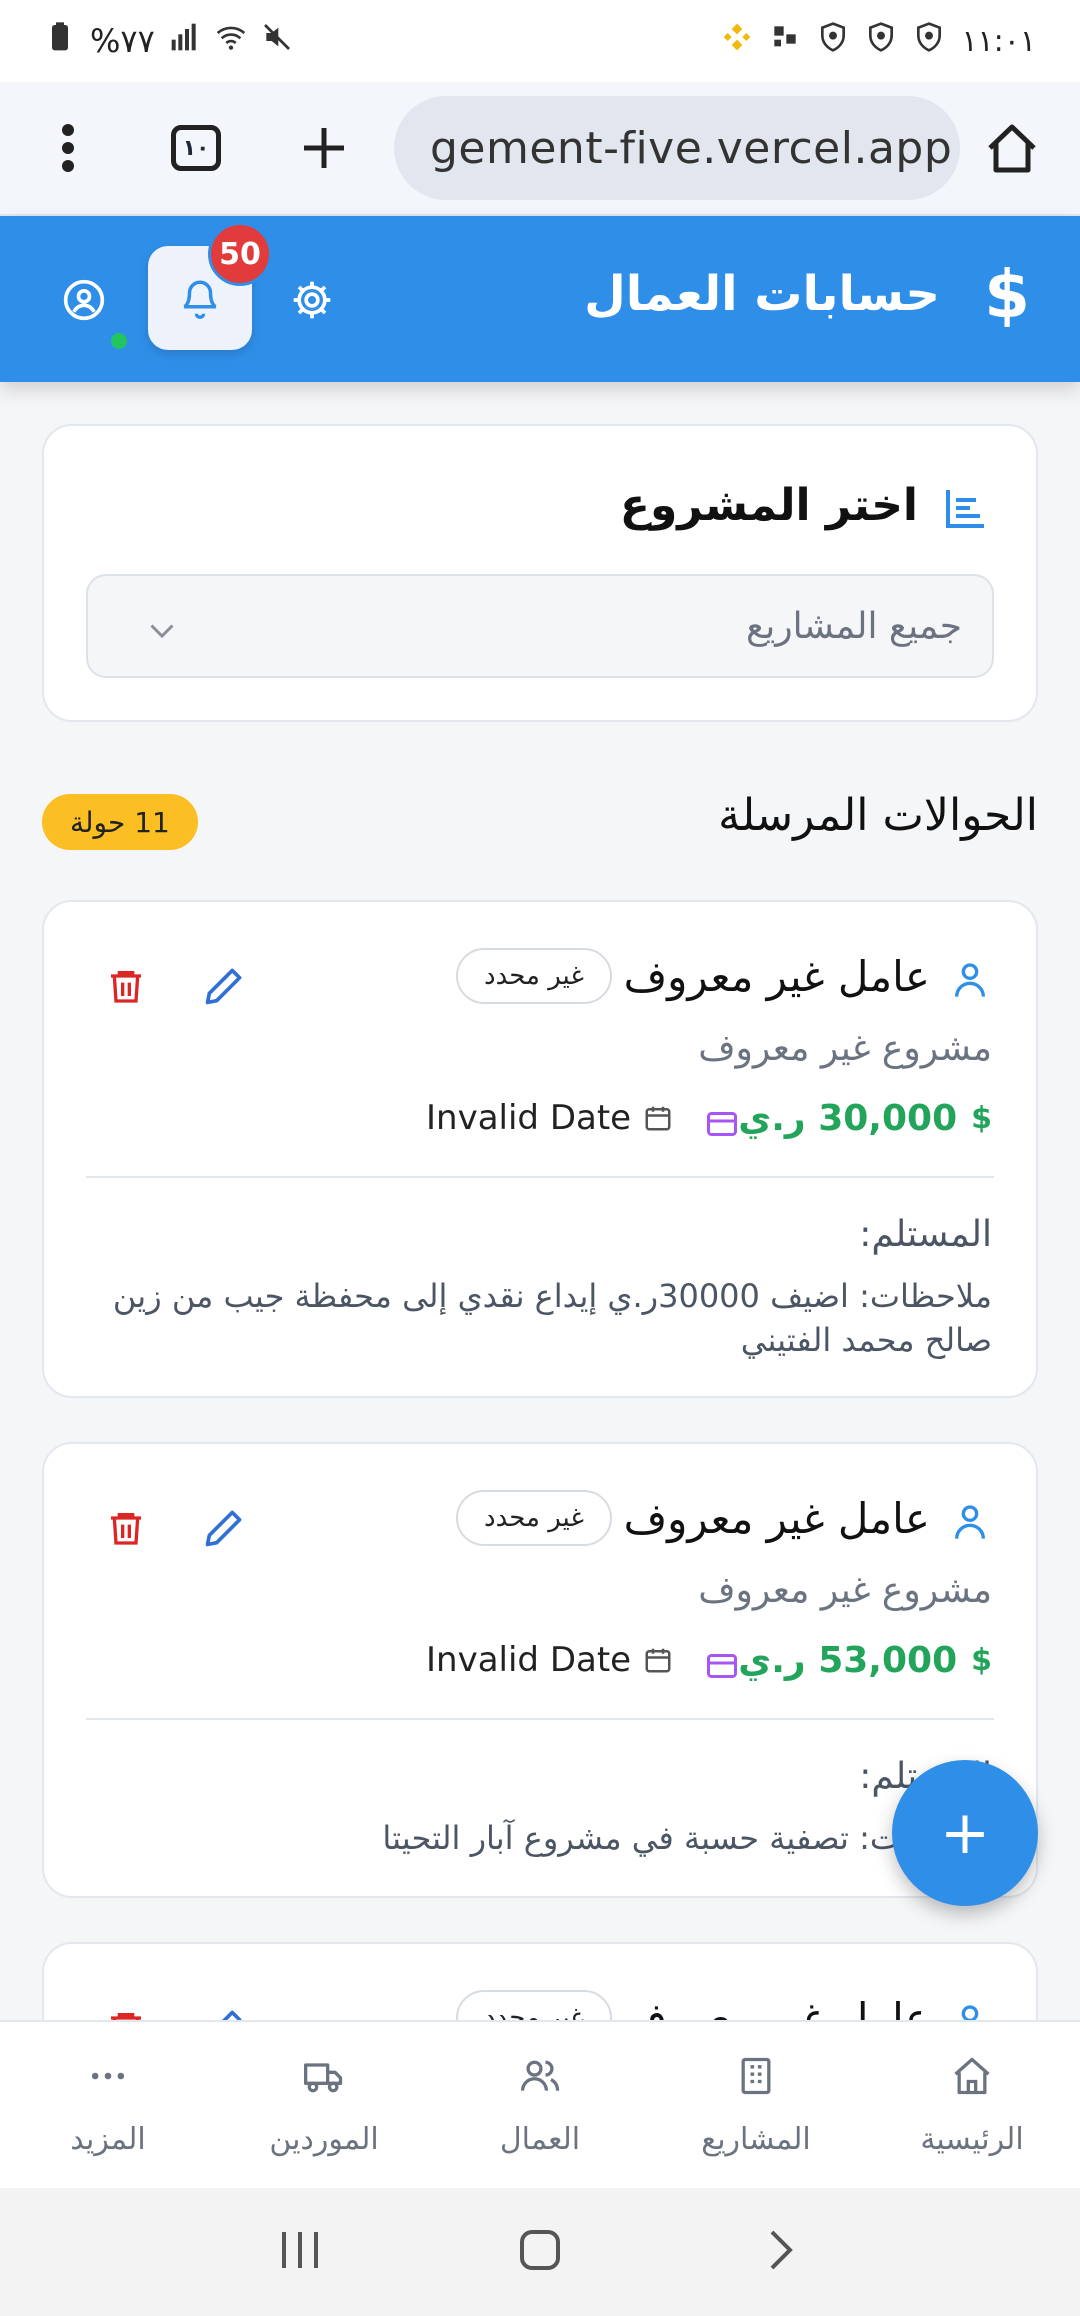 The image size is (1080, 2316). I want to click on add-transfer-button: +, so click(965, 1833).